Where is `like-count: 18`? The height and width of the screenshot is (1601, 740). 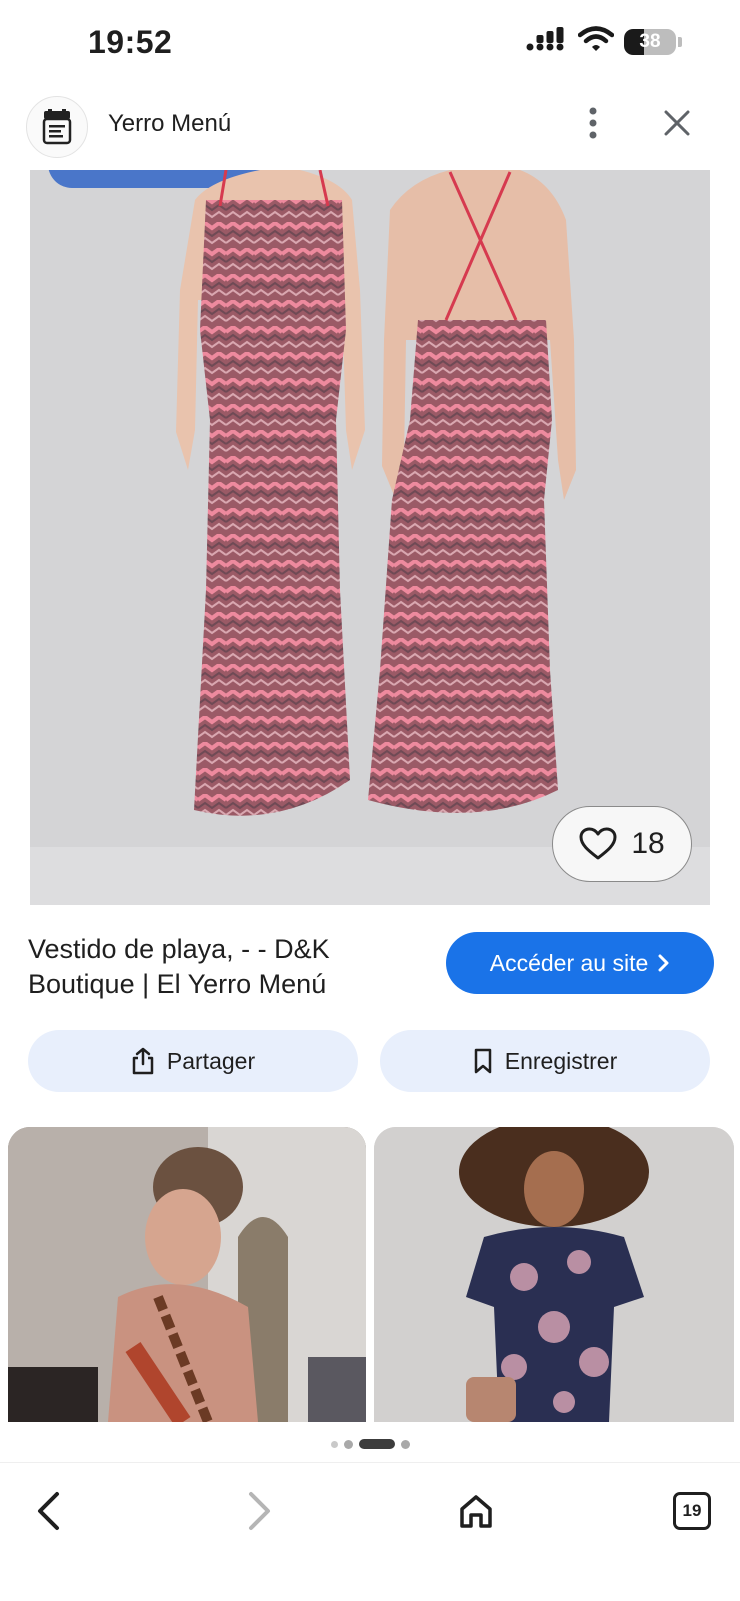 like-count: 18 is located at coordinates (648, 843).